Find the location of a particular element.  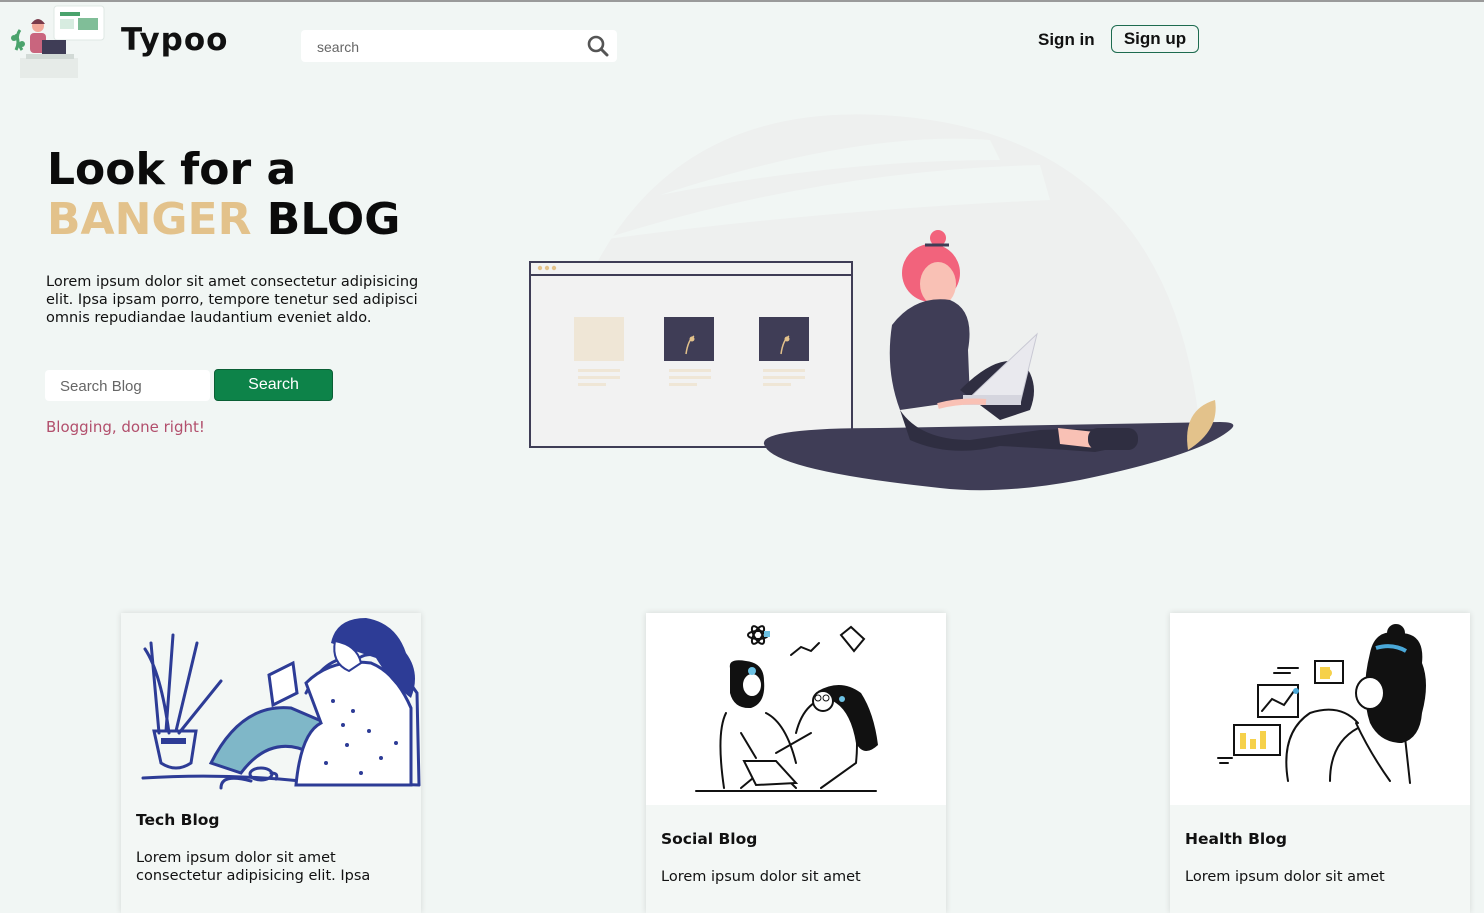

hero-title: Look for a BANGER BLOG is located at coordinates (223, 195).